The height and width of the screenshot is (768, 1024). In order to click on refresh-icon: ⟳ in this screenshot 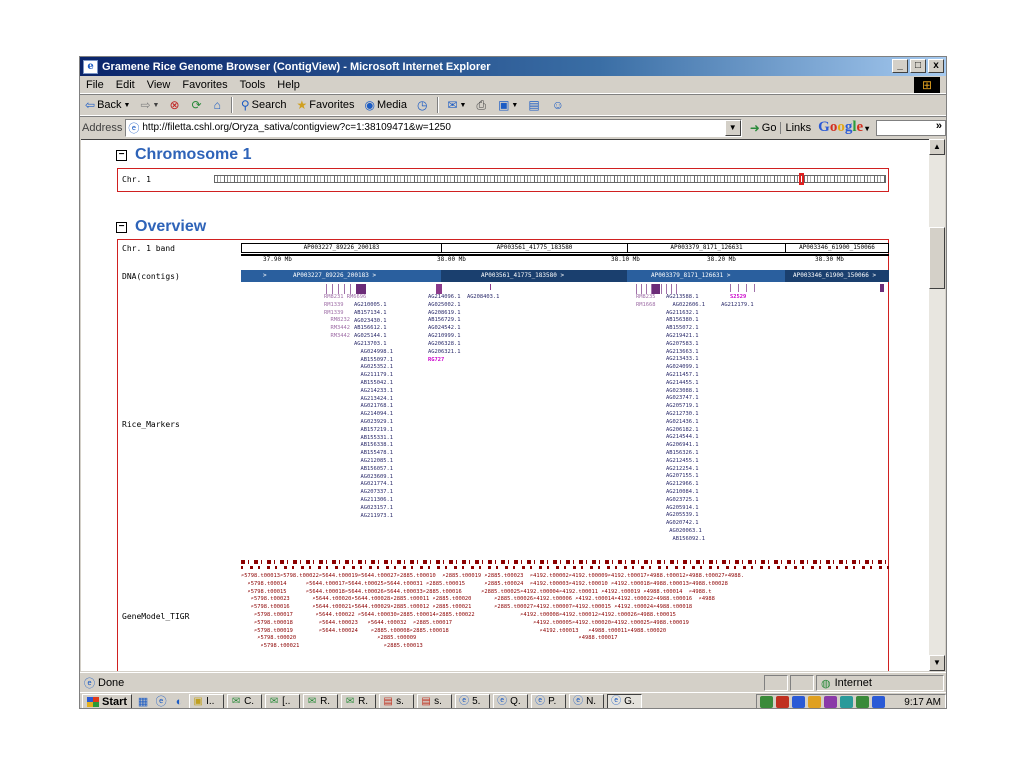, I will do `click(196, 105)`.